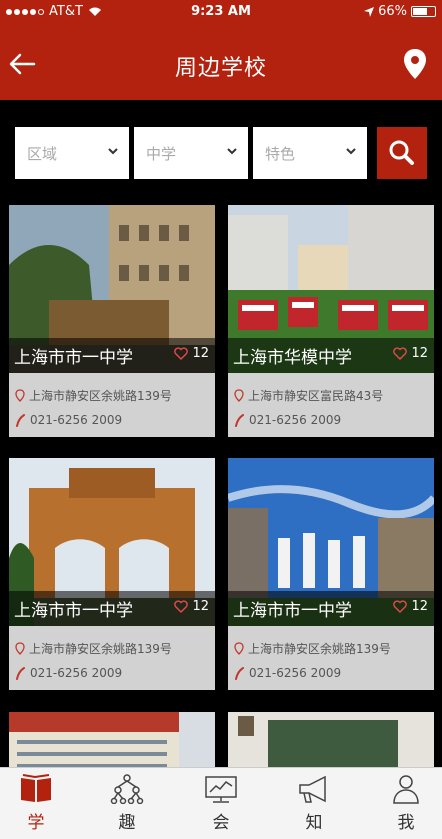 This screenshot has height=839, width=442. I want to click on search-icon, so click(401, 152).